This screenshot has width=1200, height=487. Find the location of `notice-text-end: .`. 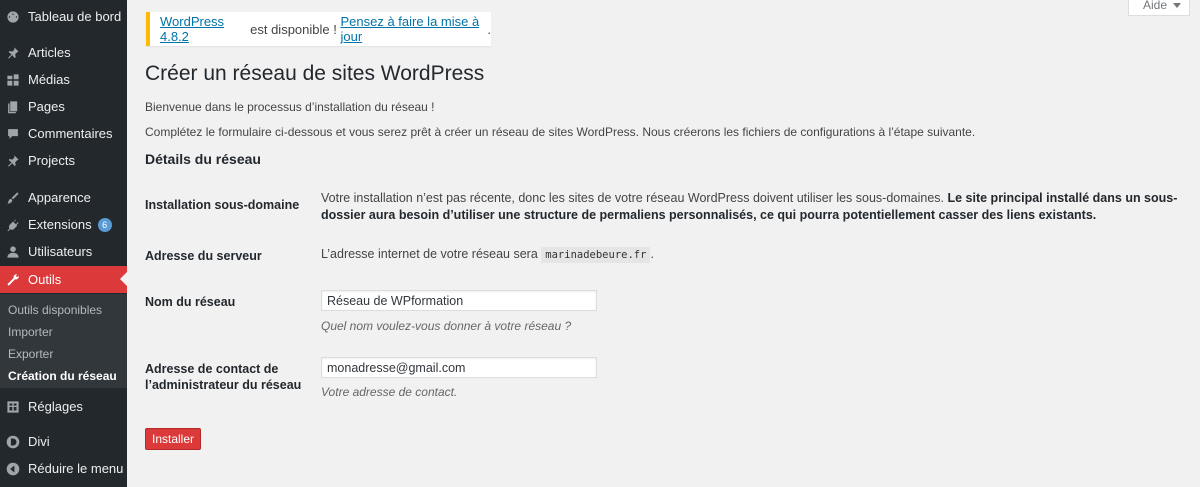

notice-text-end: . is located at coordinates (489, 29).